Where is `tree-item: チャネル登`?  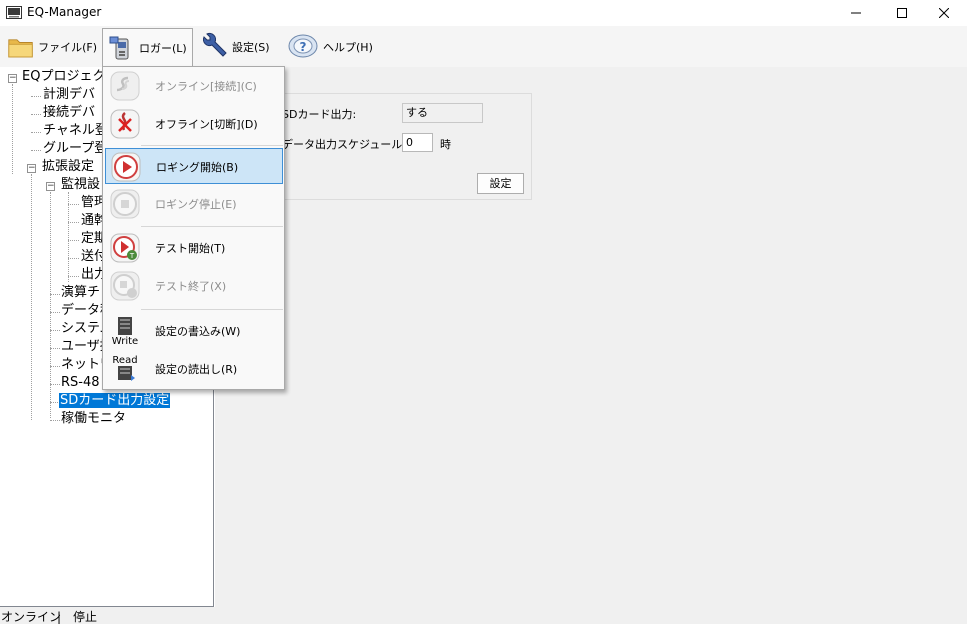
tree-item: チャネル登 is located at coordinates (75, 131).